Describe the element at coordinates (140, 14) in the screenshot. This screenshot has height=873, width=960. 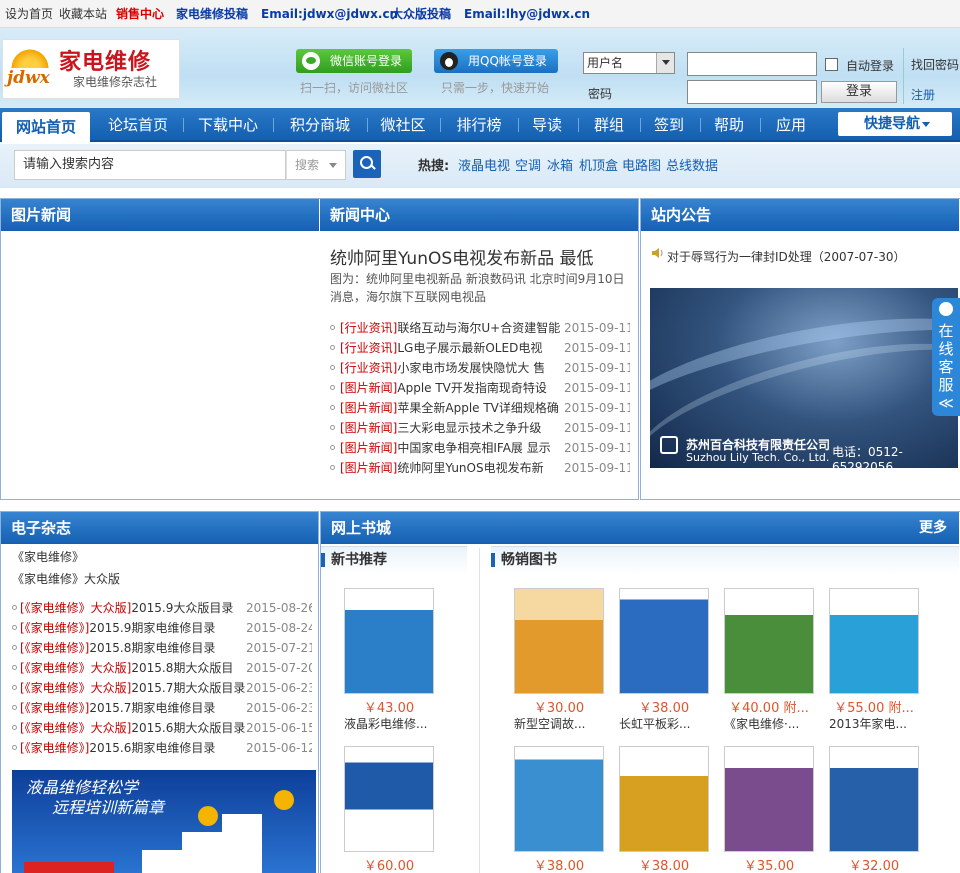
I see `sales-center-link: 销售中心` at that location.